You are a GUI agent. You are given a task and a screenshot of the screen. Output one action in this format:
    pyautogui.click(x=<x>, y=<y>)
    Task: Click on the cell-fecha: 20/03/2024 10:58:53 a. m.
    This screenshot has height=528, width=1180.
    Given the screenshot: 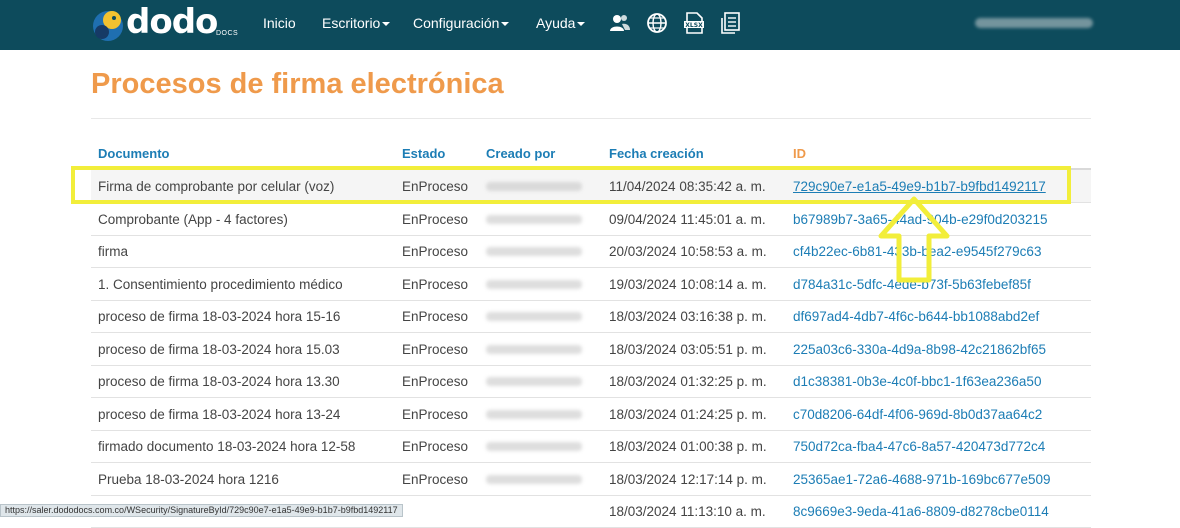 What is the action you would take?
    pyautogui.click(x=688, y=251)
    